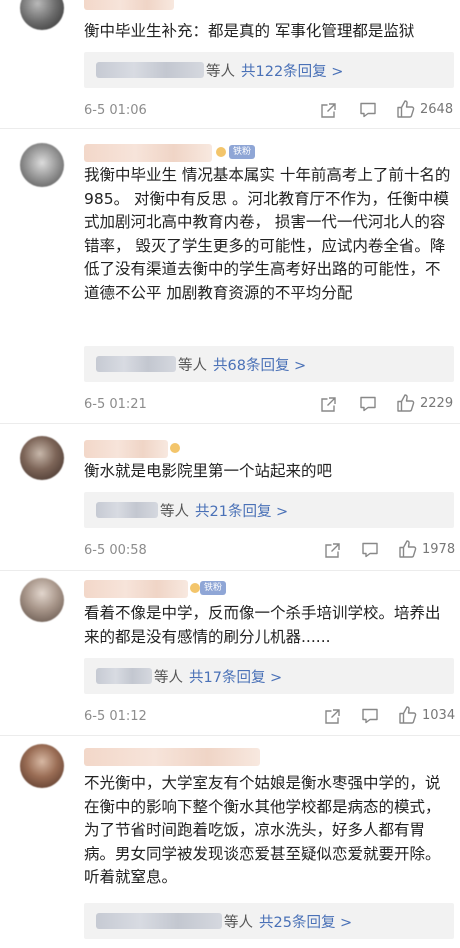 The height and width of the screenshot is (948, 460). I want to click on reply-preview: 等人 共122条回复 >, so click(269, 70).